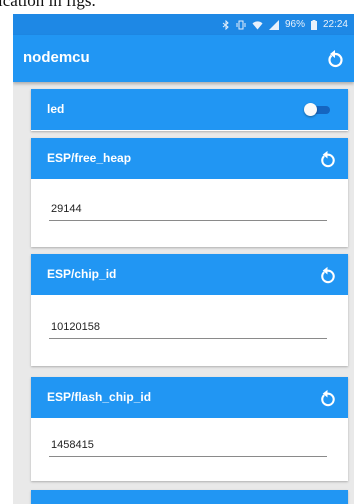 The height and width of the screenshot is (504, 357). I want to click on bluetooth-icon, so click(226, 24).